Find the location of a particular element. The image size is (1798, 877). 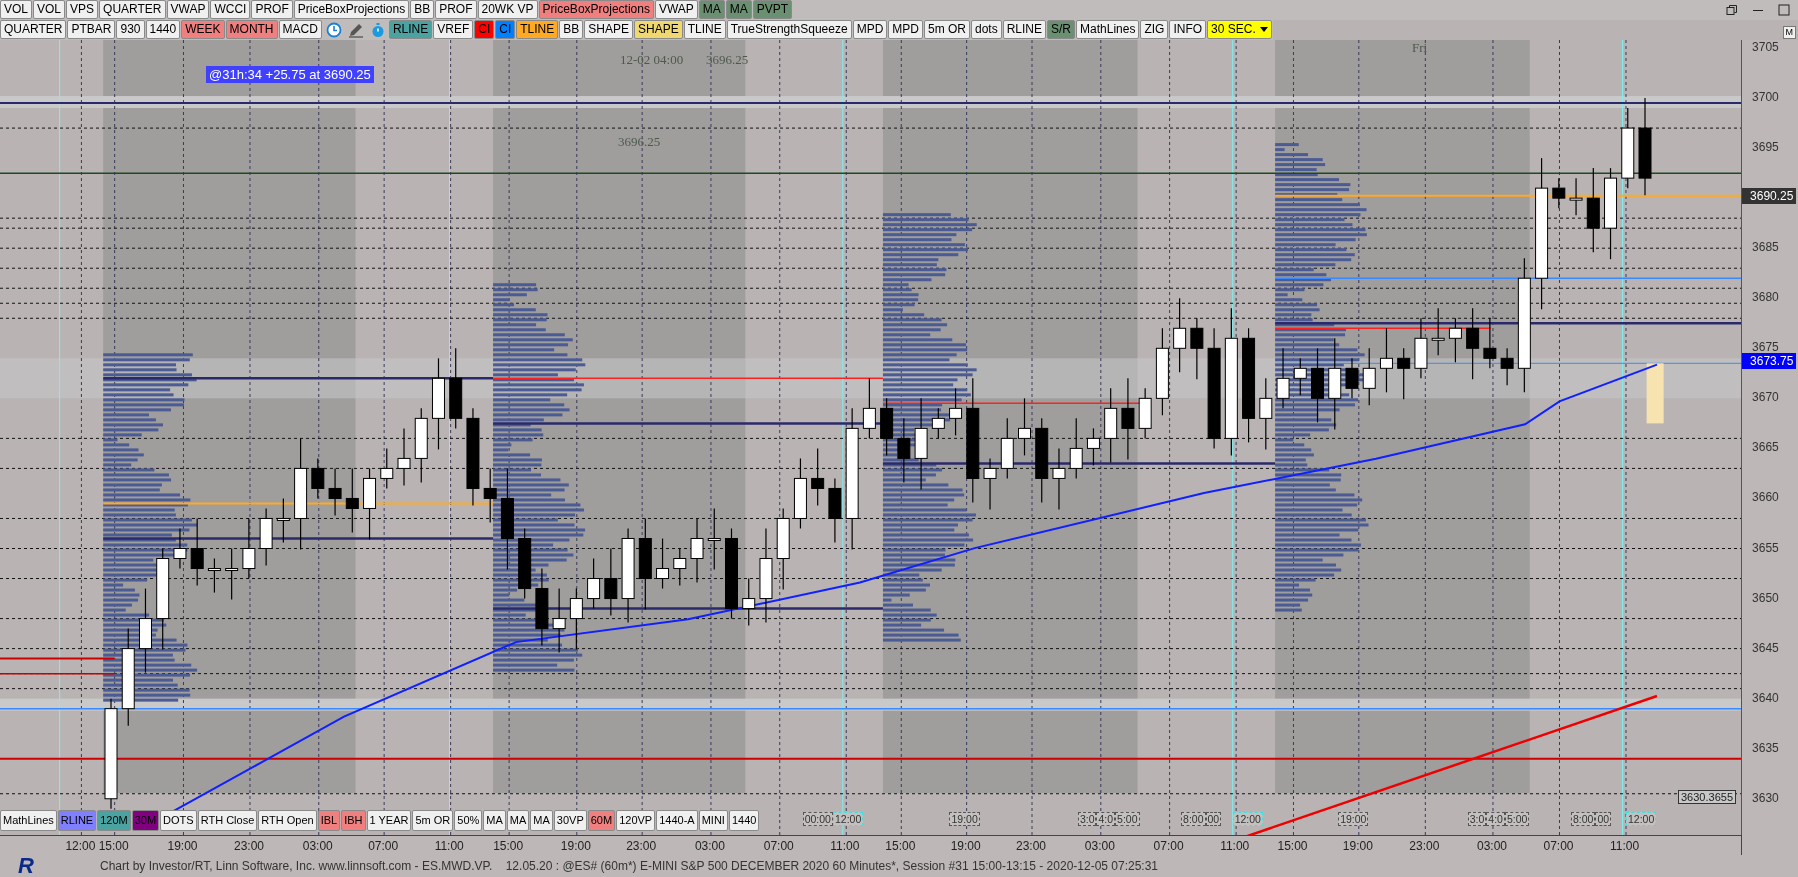

toolbar-button: 120M is located at coordinates (114, 820).